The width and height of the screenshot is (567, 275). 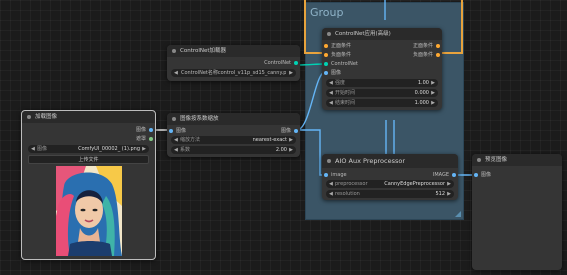 What do you see at coordinates (185, 150) in the screenshot?
I see `scale-factor-label: 系数` at bounding box center [185, 150].